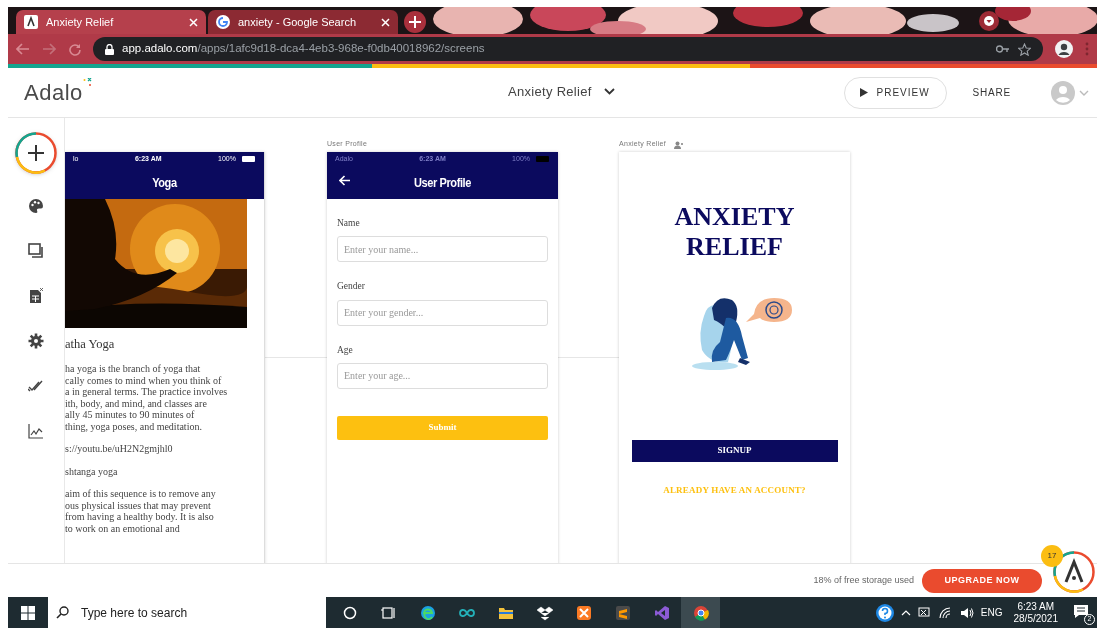 The image size is (1105, 628). Describe the element at coordinates (734, 232) in the screenshot. I see `app-title: ANXIETY RELIEF` at that location.